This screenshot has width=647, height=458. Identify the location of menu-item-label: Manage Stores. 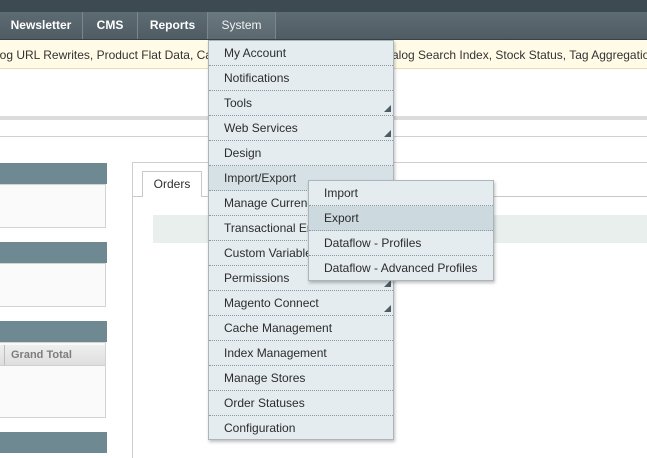
(265, 378).